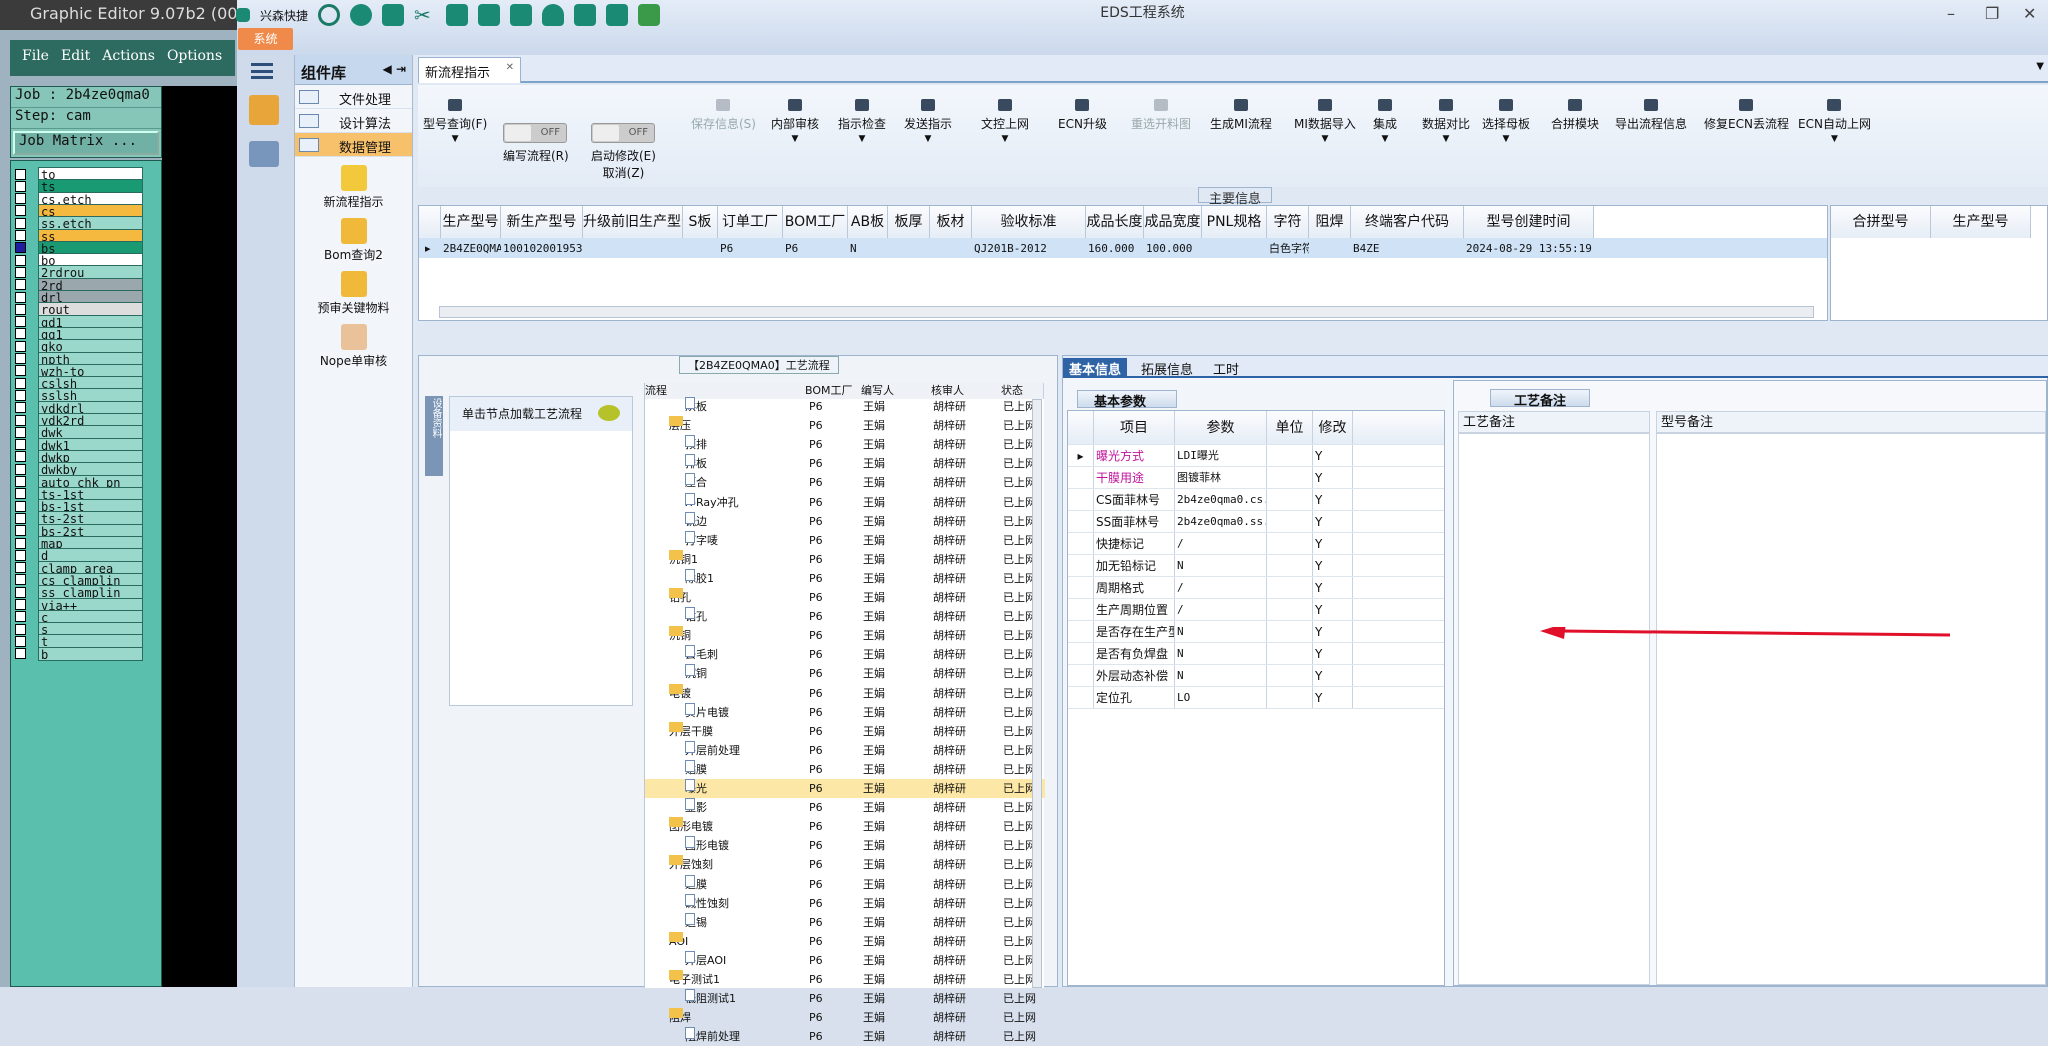 This screenshot has height=1046, width=2048. What do you see at coordinates (1256, 610) in the screenshot?
I see `param-row: 生产周期位置 / Y` at bounding box center [1256, 610].